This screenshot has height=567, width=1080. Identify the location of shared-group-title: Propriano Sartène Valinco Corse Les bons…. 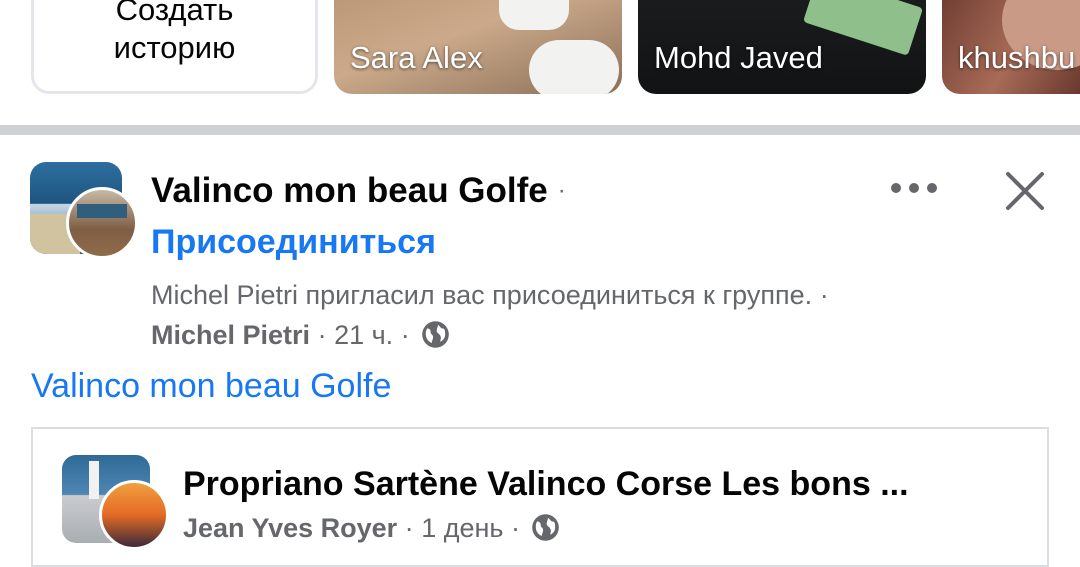
(546, 484).